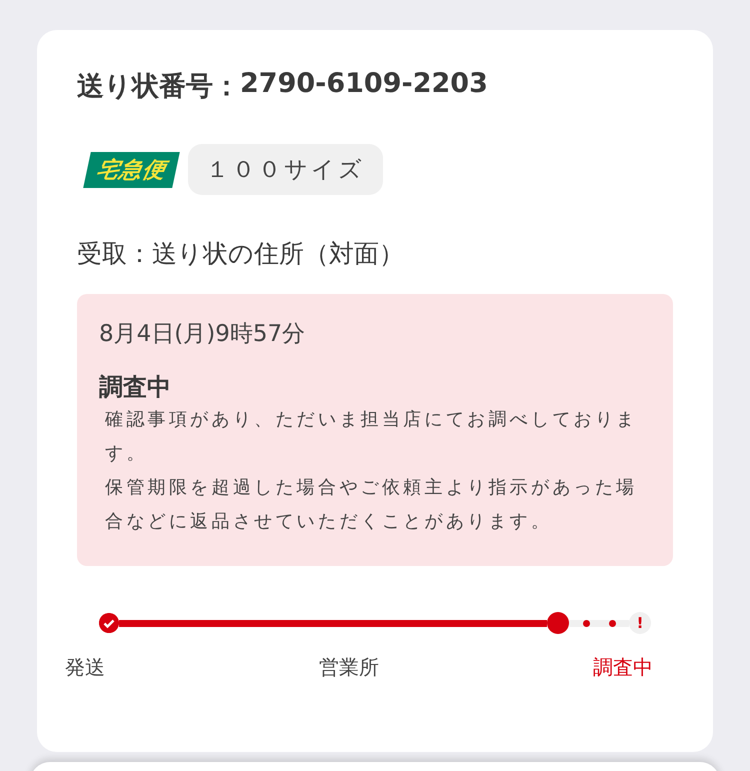 The height and width of the screenshot is (771, 750). What do you see at coordinates (623, 667) in the screenshot?
I see `step-label: 調査中` at bounding box center [623, 667].